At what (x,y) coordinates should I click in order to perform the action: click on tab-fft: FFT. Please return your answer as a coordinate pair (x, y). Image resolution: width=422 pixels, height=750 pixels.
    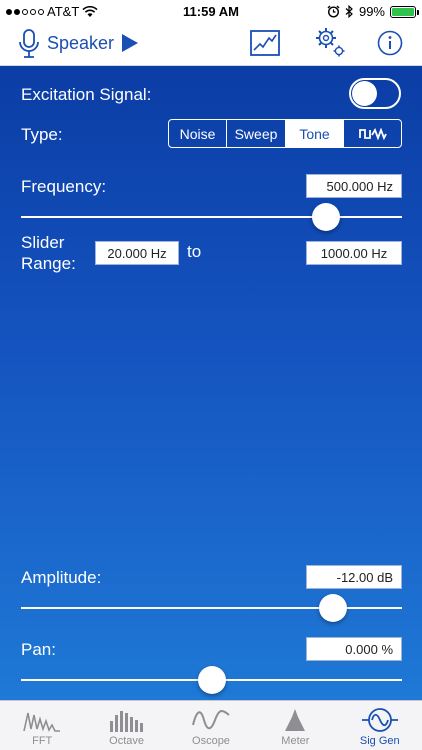
    Looking at the image, I should click on (42, 725).